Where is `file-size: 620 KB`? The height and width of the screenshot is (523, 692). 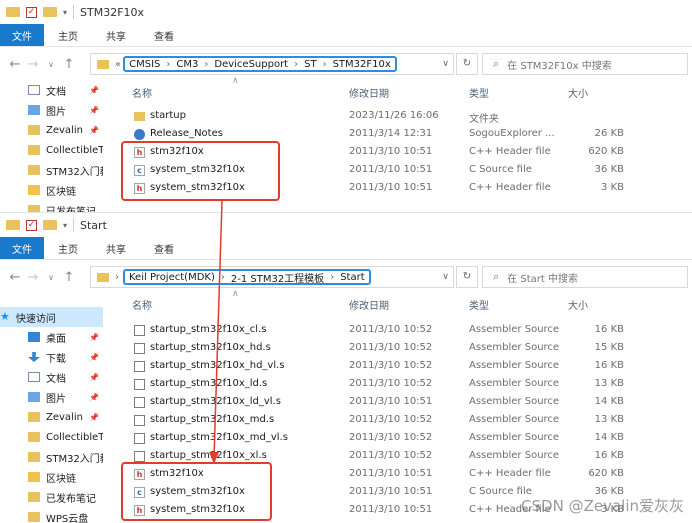 file-size: 620 KB is located at coordinates (594, 473).